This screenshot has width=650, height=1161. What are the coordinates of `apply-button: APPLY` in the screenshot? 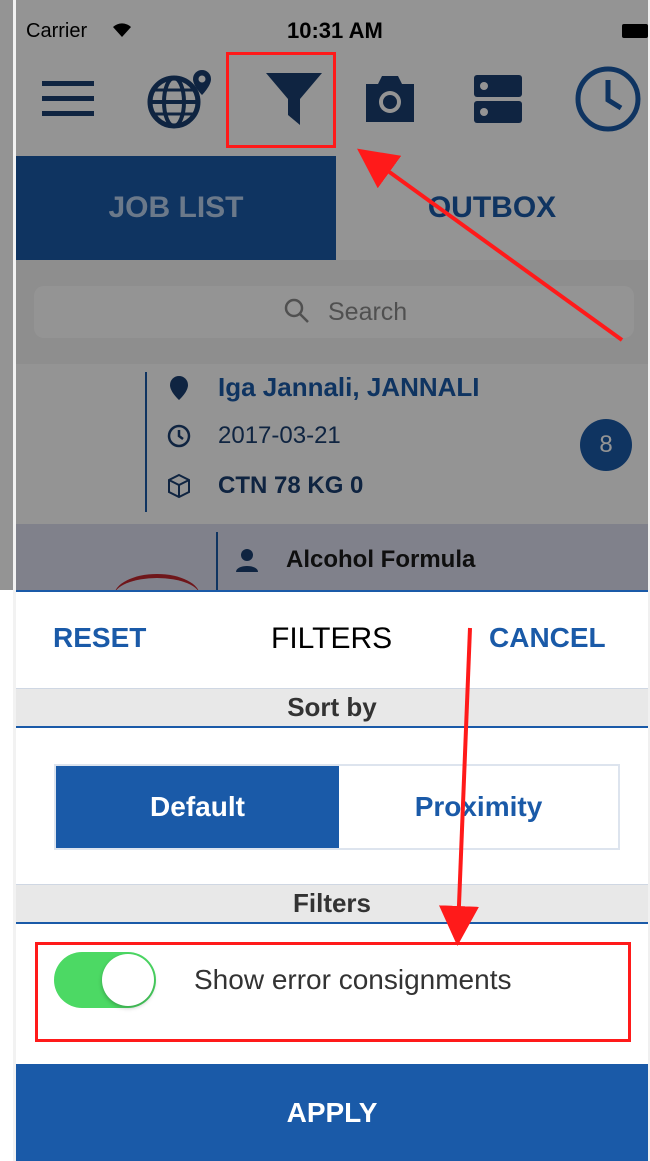 It's located at (332, 1112).